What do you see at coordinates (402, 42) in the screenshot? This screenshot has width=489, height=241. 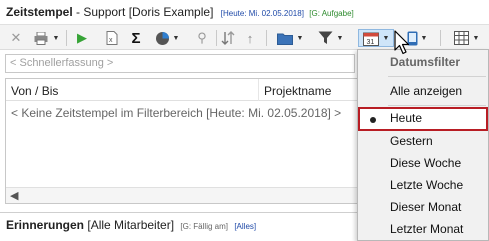 I see `mouse-pointer-icon` at bounding box center [402, 42].